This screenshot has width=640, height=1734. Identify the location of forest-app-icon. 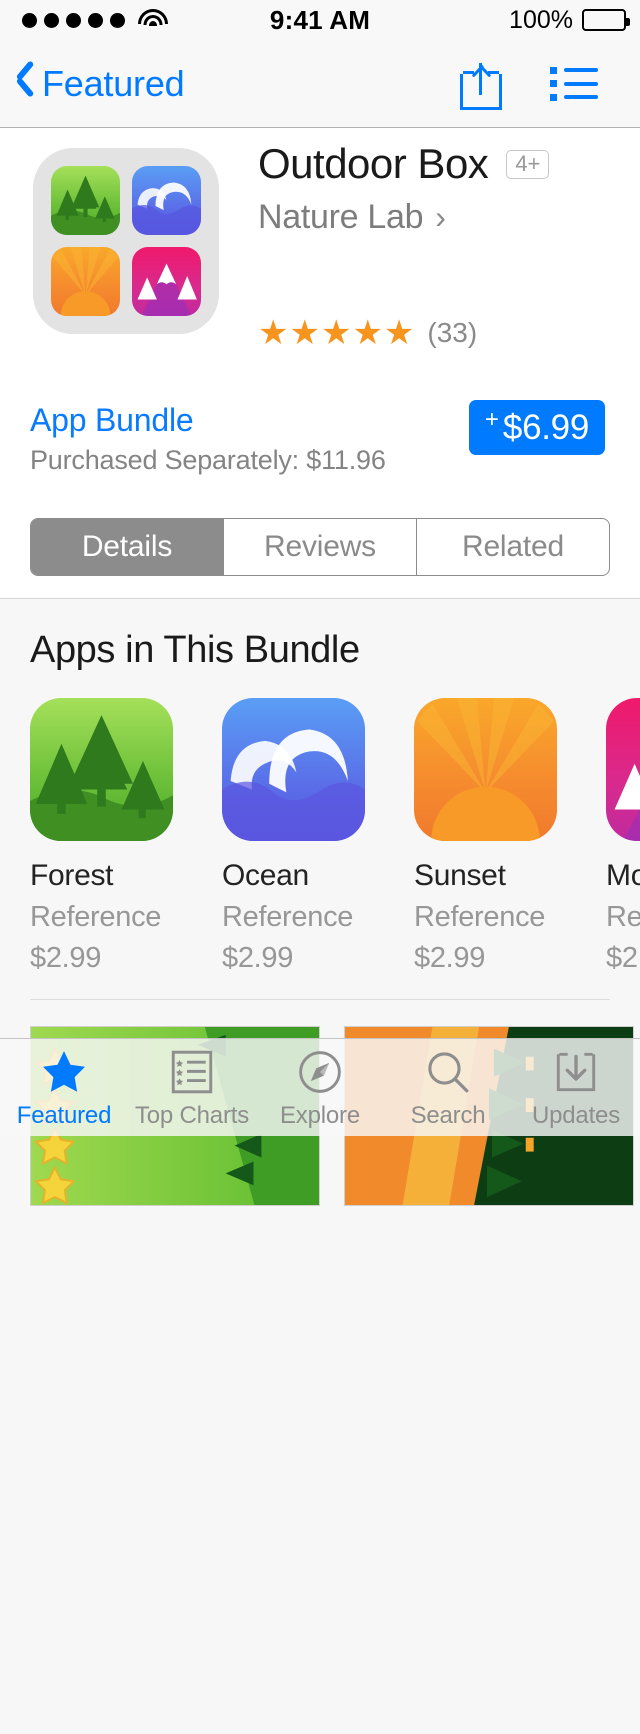
(101, 769).